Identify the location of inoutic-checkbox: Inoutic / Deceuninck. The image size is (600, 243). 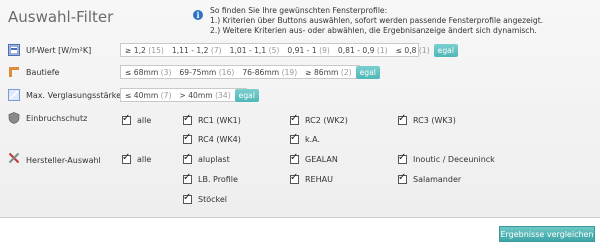
(446, 158).